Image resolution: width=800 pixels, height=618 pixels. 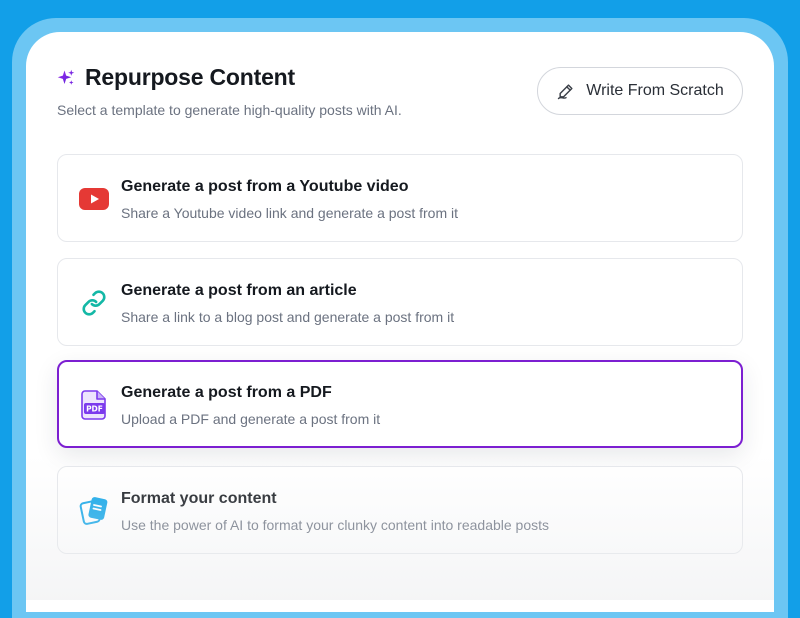 I want to click on option-title: Generate a post from a PDF, so click(x=226, y=392).